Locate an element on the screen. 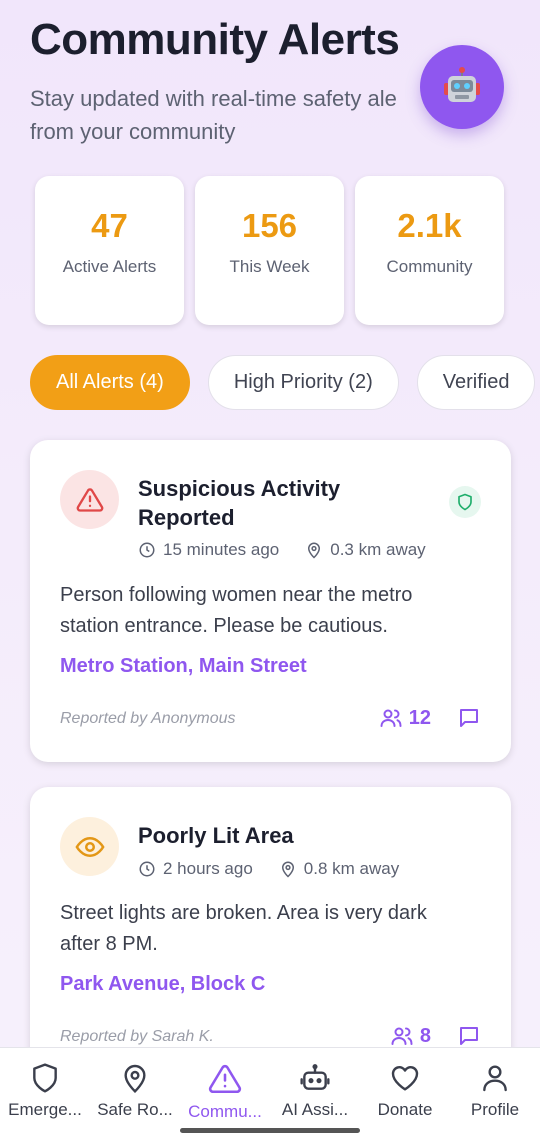 The height and width of the screenshot is (1145, 540). supporters-button: 12 is located at coordinates (405, 718).